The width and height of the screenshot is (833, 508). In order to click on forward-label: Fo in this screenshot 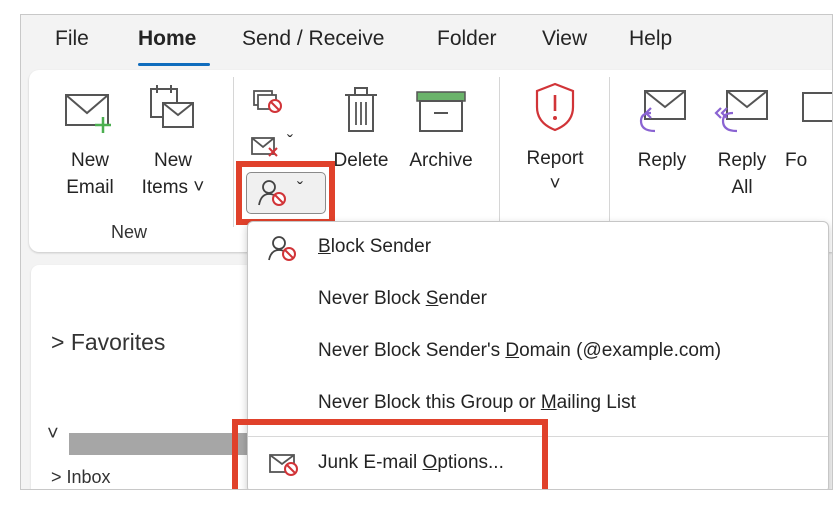, I will do `click(796, 160)`.